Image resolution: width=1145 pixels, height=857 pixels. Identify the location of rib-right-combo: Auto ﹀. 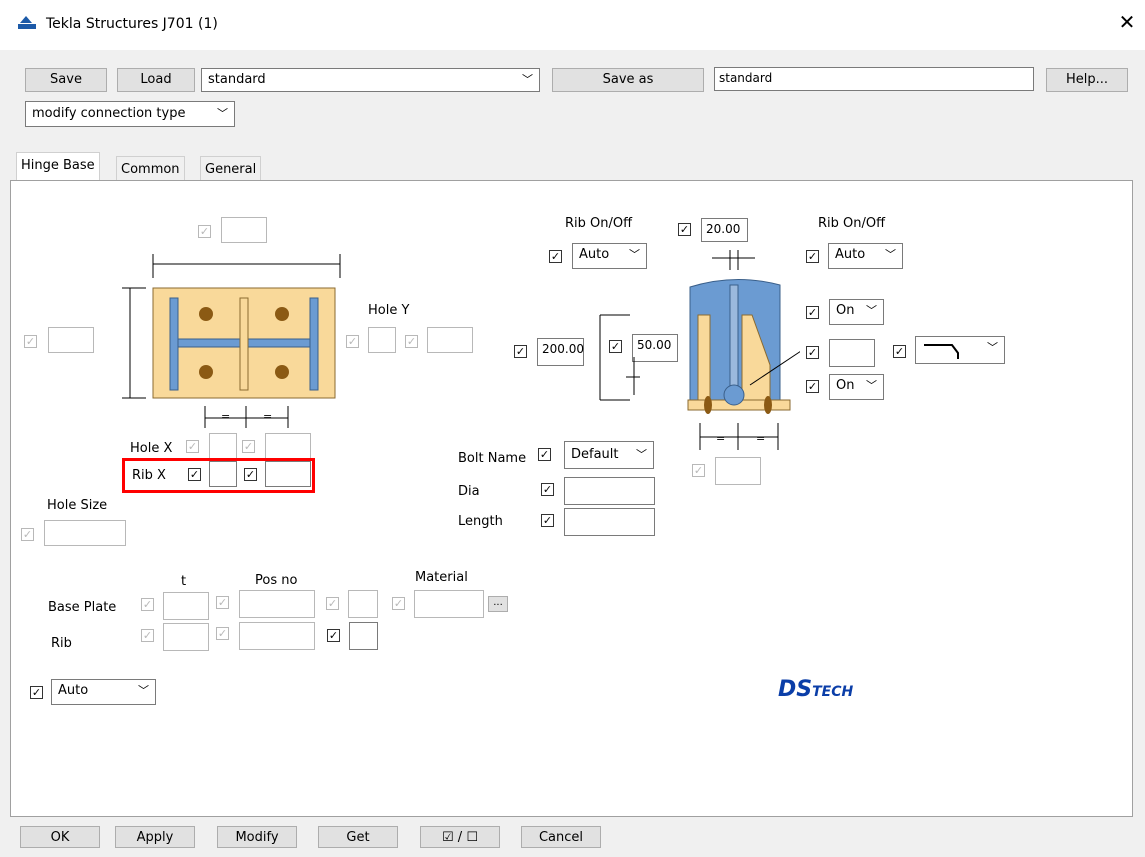
(865, 256).